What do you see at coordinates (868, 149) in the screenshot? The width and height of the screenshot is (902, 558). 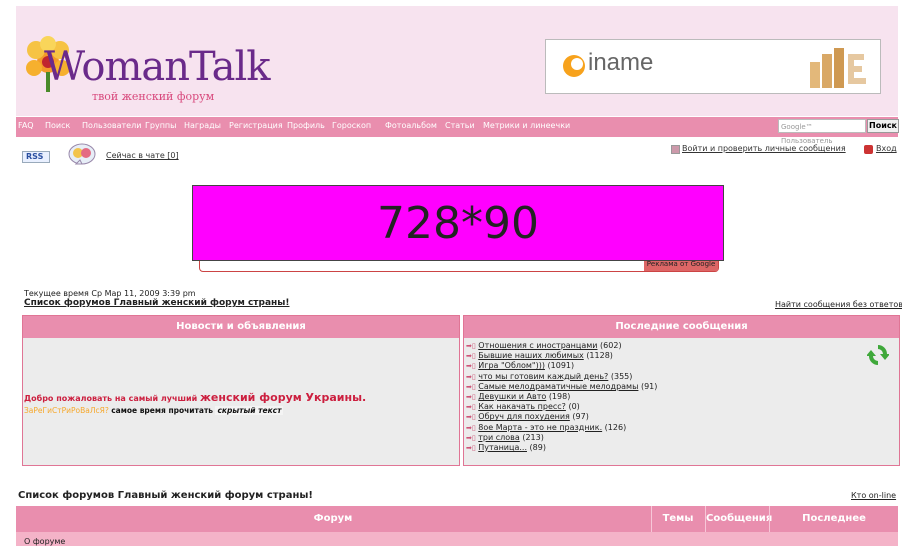 I see `enter-icon` at bounding box center [868, 149].